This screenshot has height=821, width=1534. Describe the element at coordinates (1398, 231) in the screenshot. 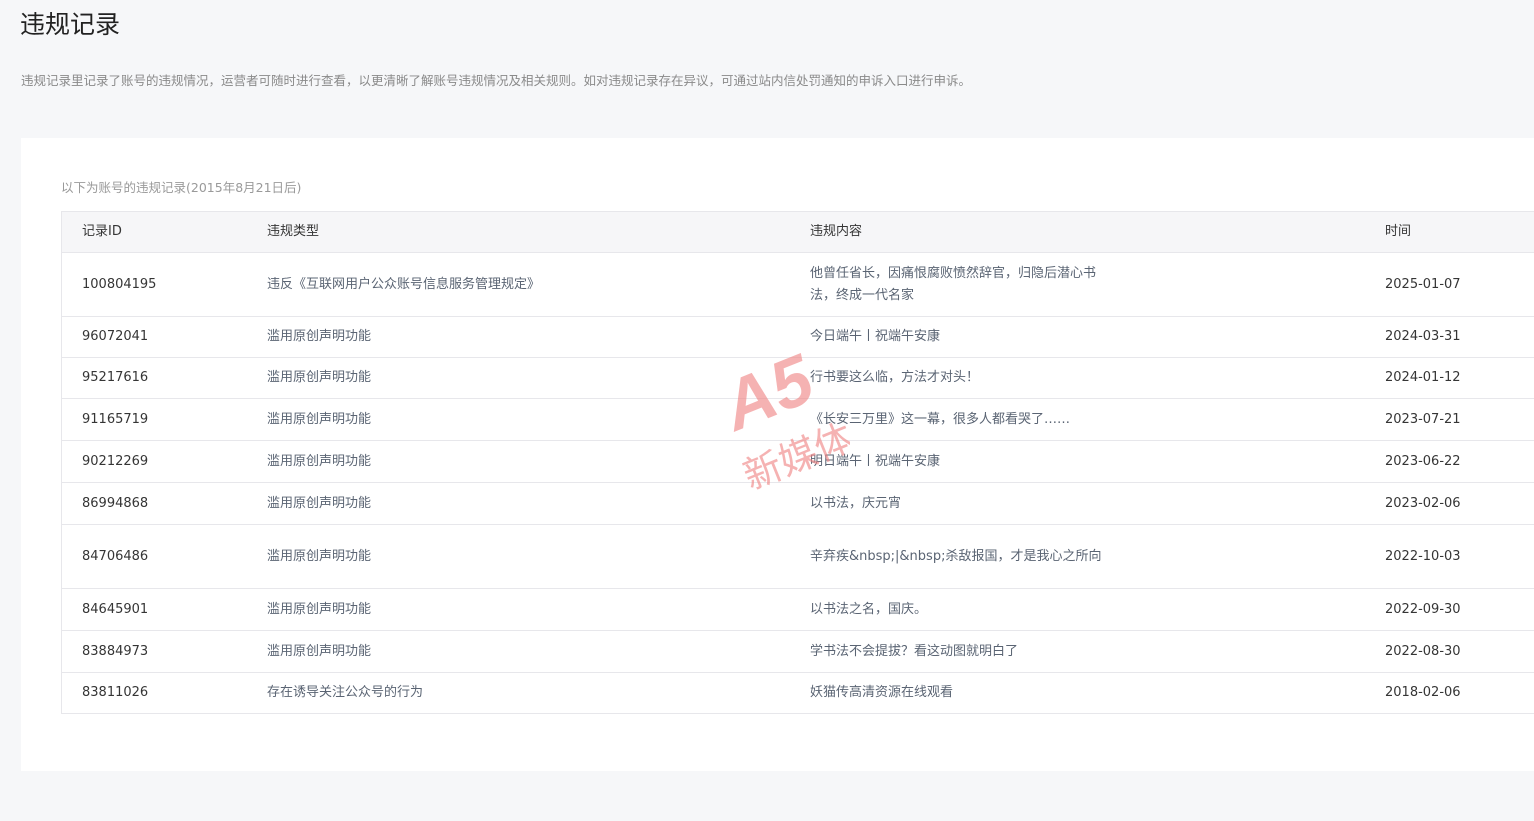

I see `header-time: 时间` at that location.